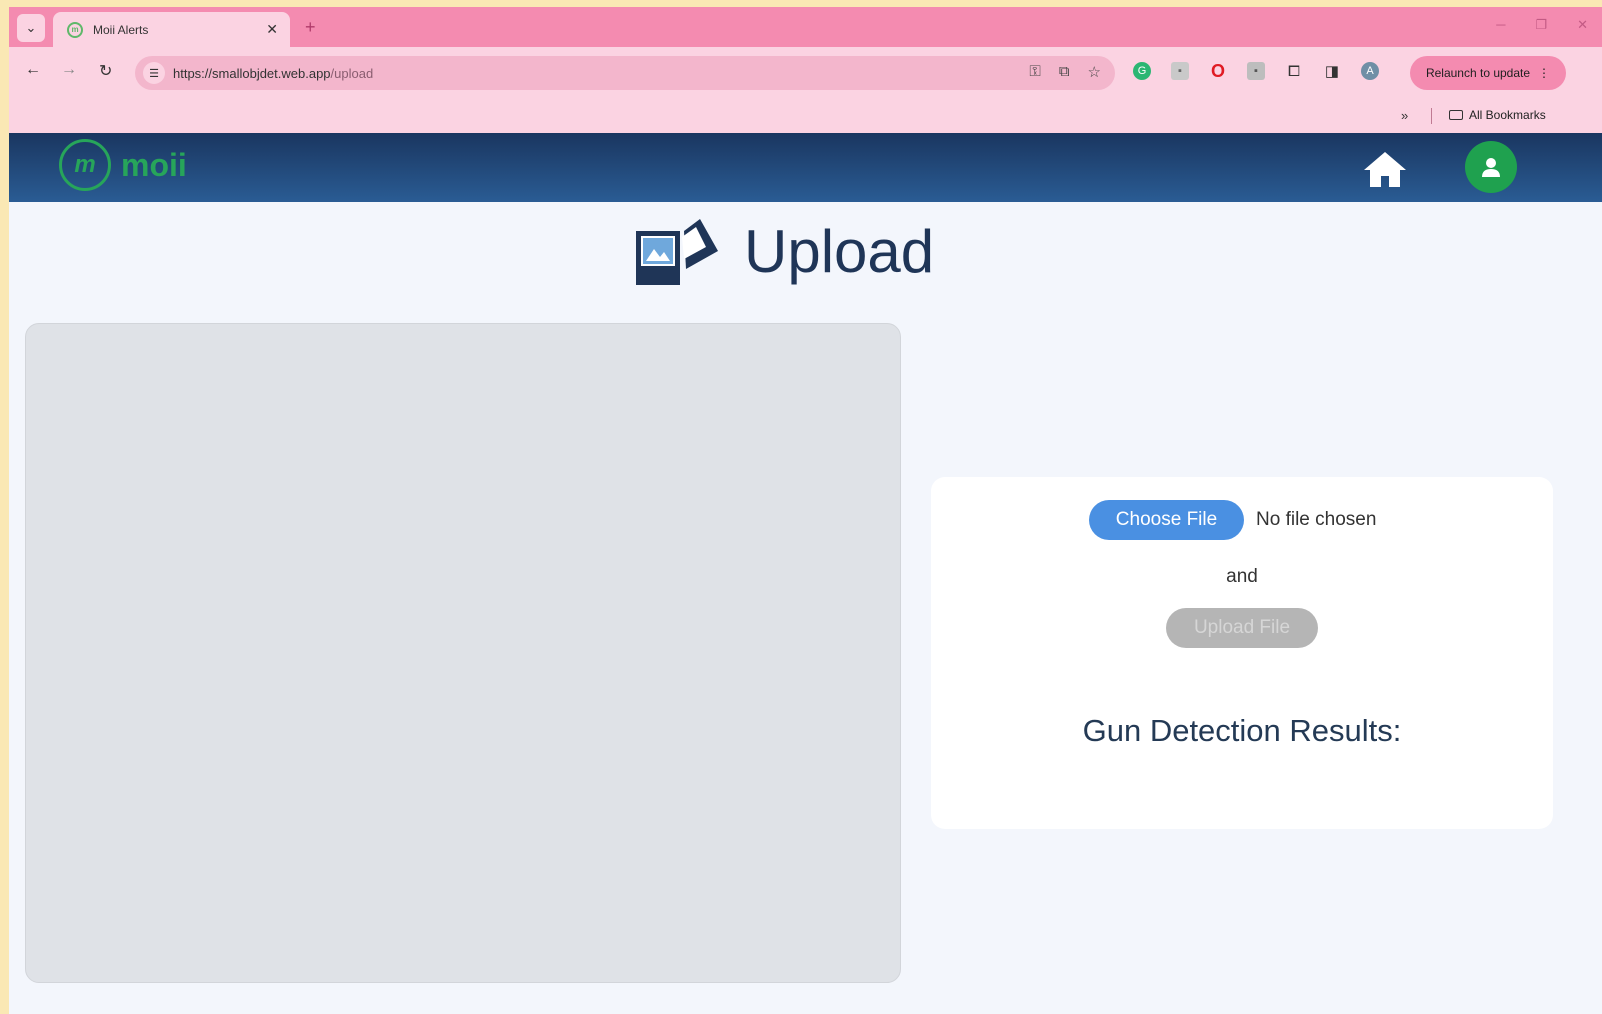  What do you see at coordinates (1094, 72) in the screenshot?
I see `bookmark-star-icon: ☆` at bounding box center [1094, 72].